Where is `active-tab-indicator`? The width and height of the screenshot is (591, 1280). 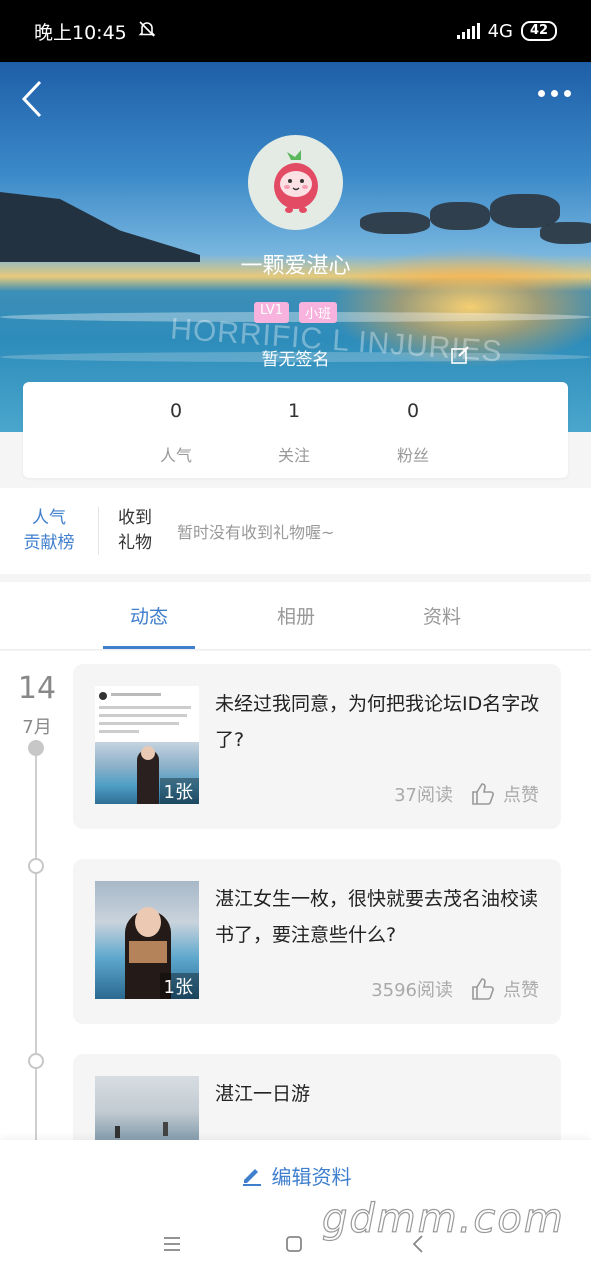 active-tab-indicator is located at coordinates (149, 647).